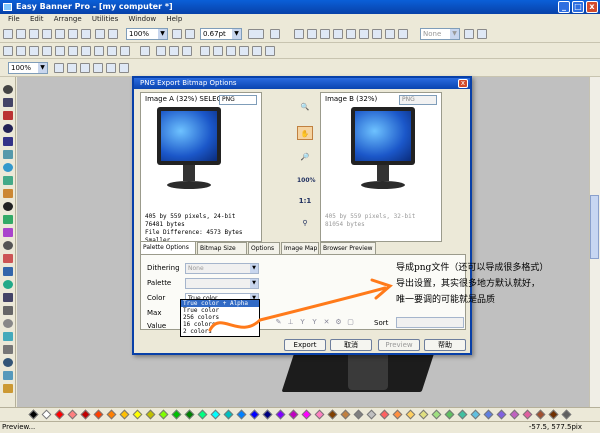  Describe the element at coordinates (47, 34) in the screenshot. I see `export-icon` at that location.